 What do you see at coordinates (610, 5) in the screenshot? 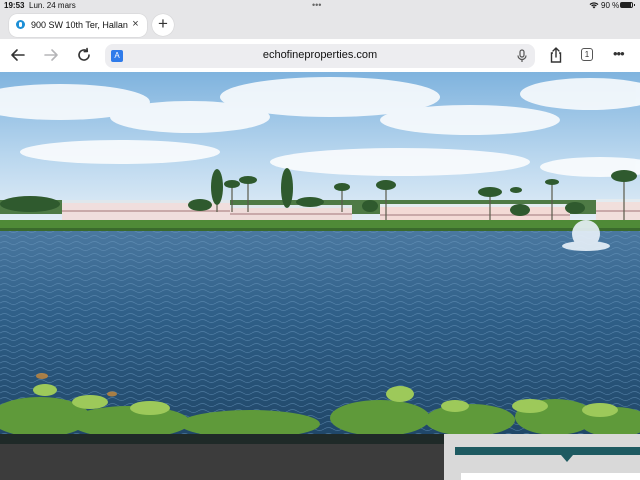
I see `battery-percent: 90 %` at bounding box center [610, 5].